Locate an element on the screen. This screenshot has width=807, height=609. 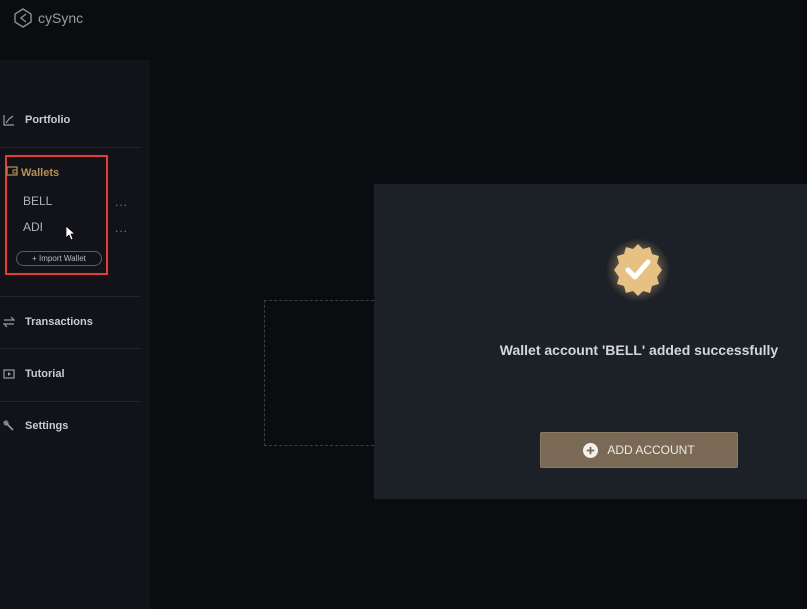
arrows-exchange-icon is located at coordinates (9, 322).